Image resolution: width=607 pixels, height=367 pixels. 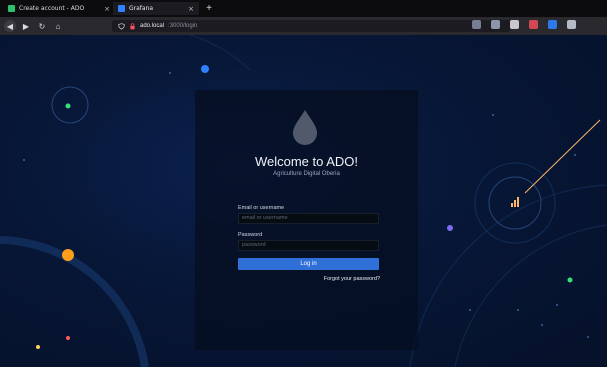 What do you see at coordinates (311, 26) in the screenshot?
I see `address-bar: ado.local :3000/login` at bounding box center [311, 26].